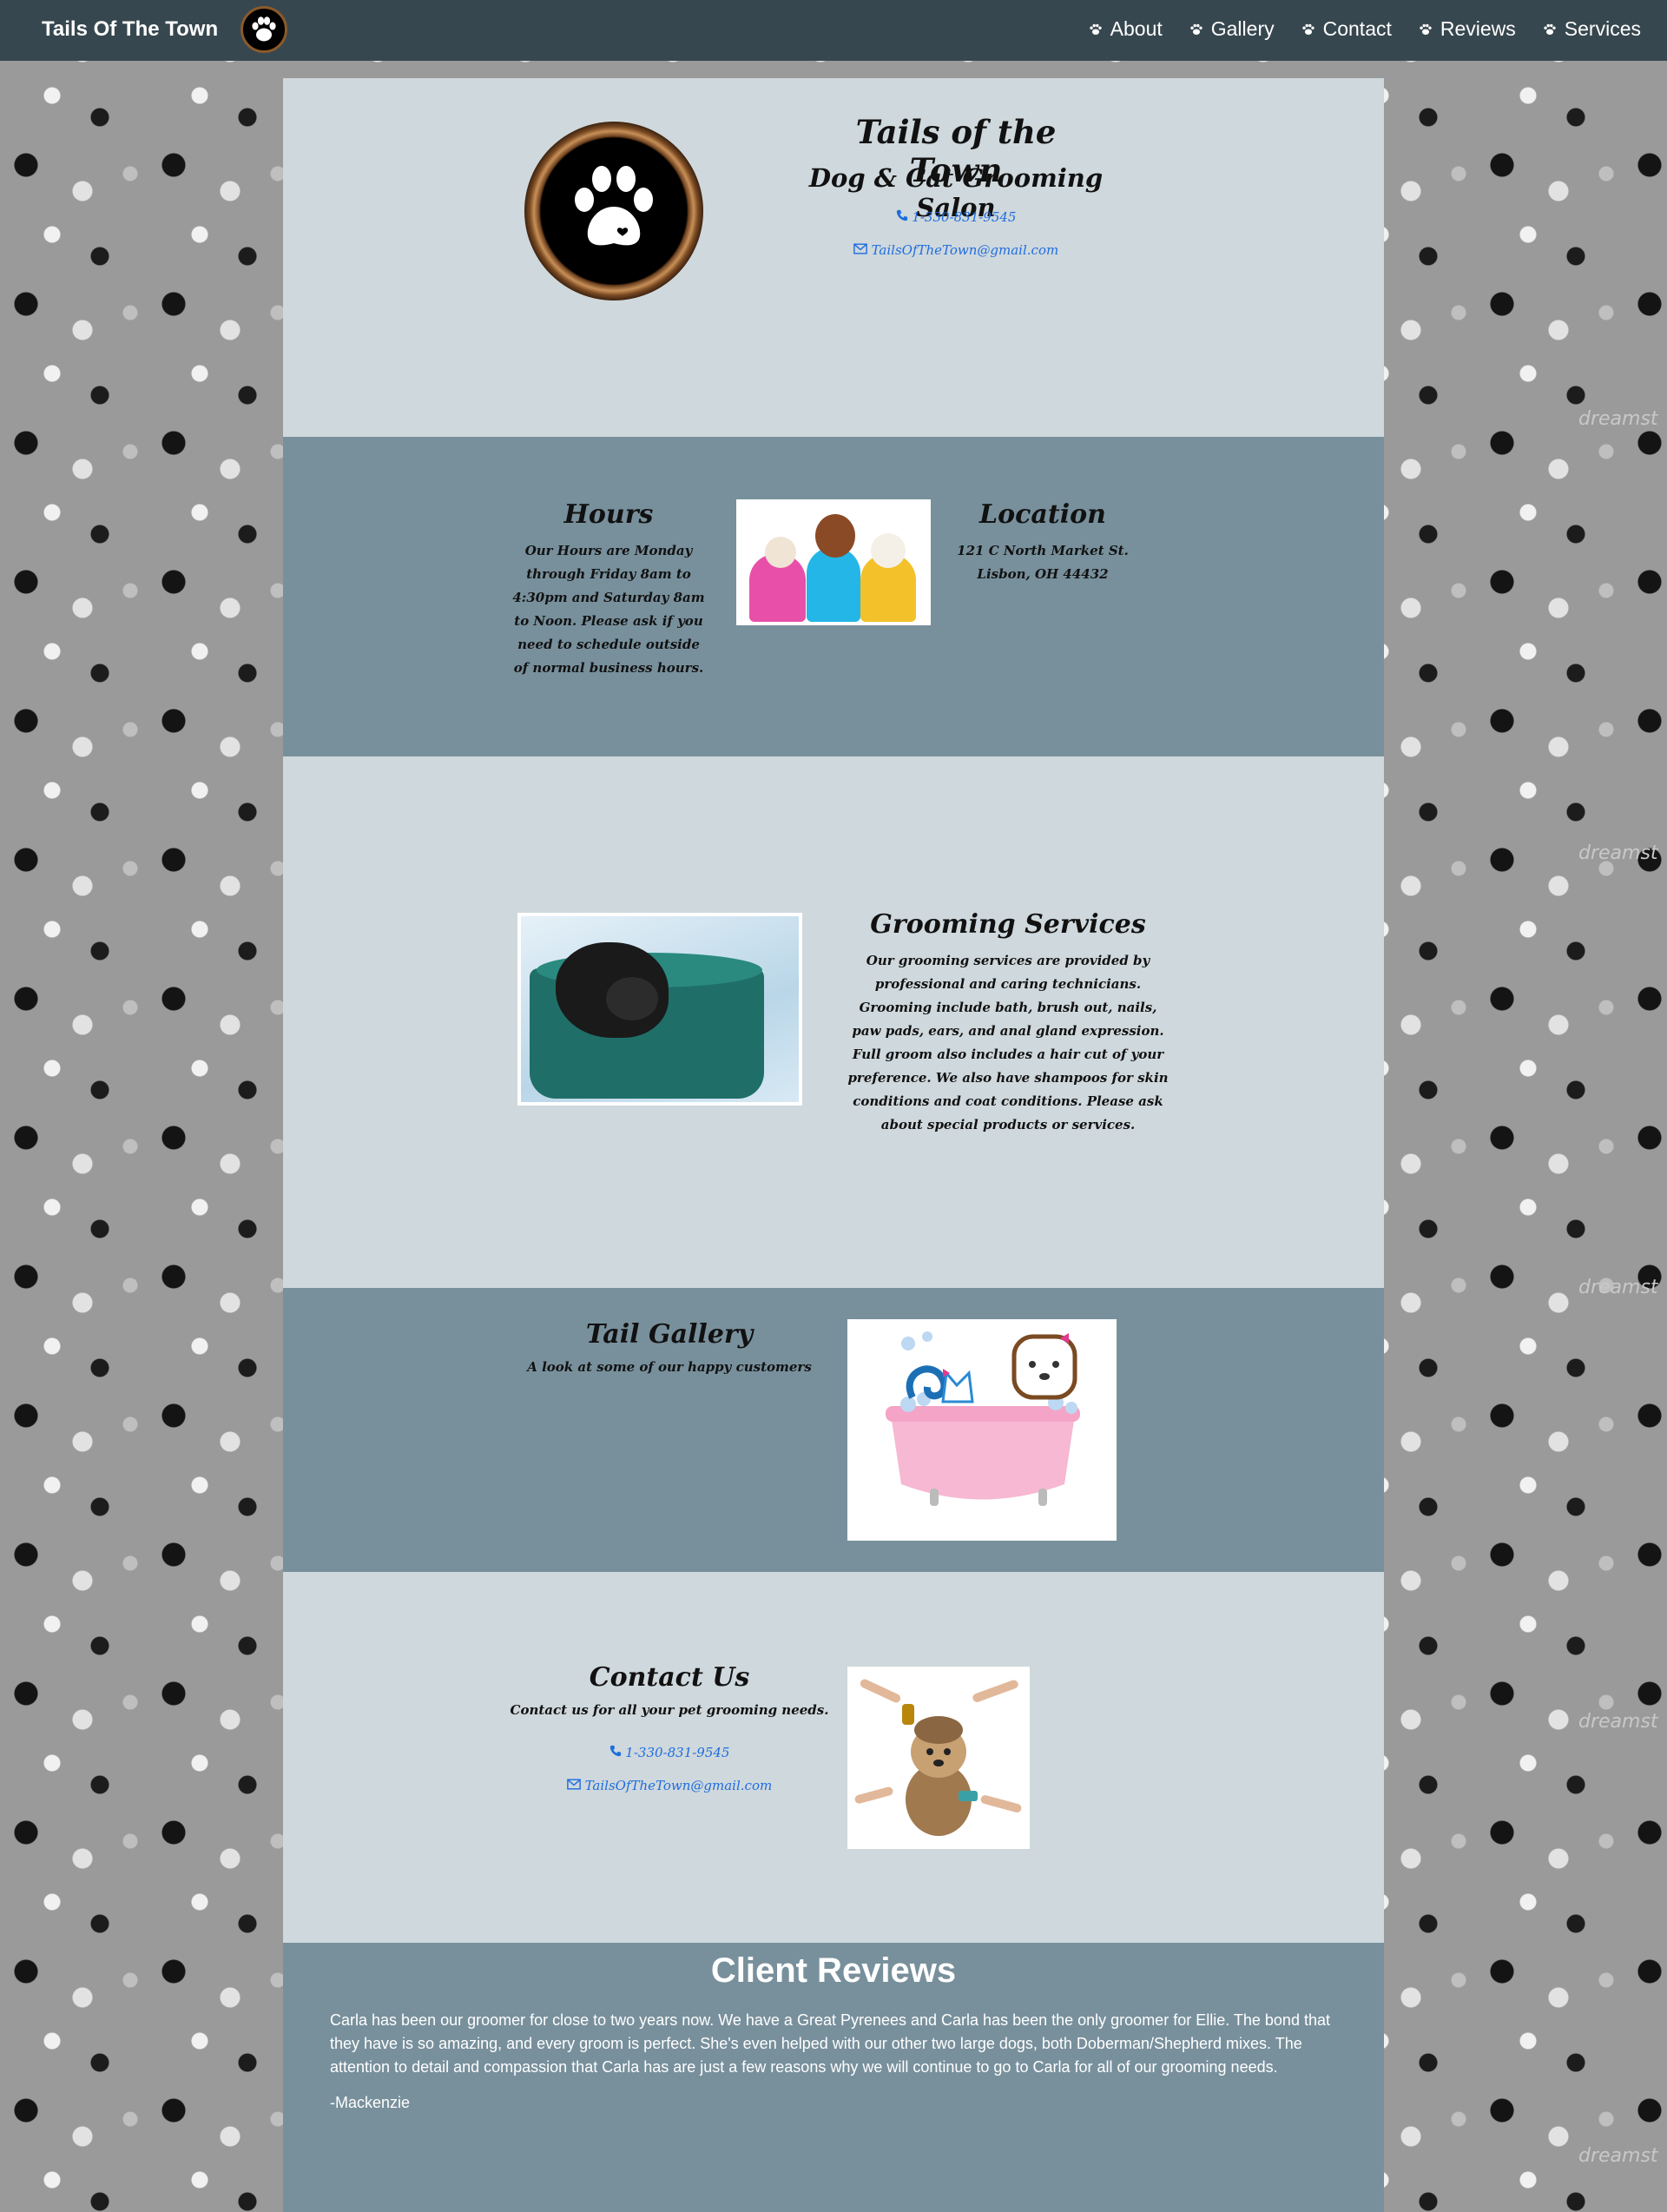 The width and height of the screenshot is (1667, 2212). Describe the element at coordinates (669, 1367) in the screenshot. I see `gallery-text: A look at some of our happy customers` at that location.